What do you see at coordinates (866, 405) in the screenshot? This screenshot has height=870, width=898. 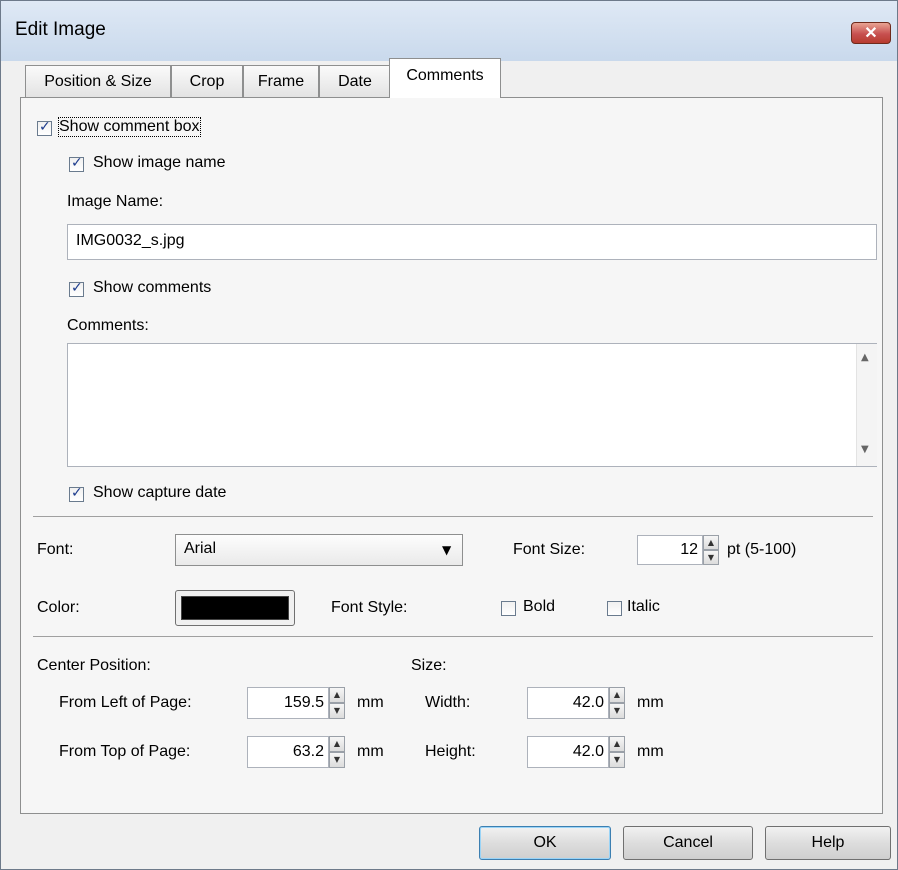 I see `comments-scrollbar: ▲ ▼` at bounding box center [866, 405].